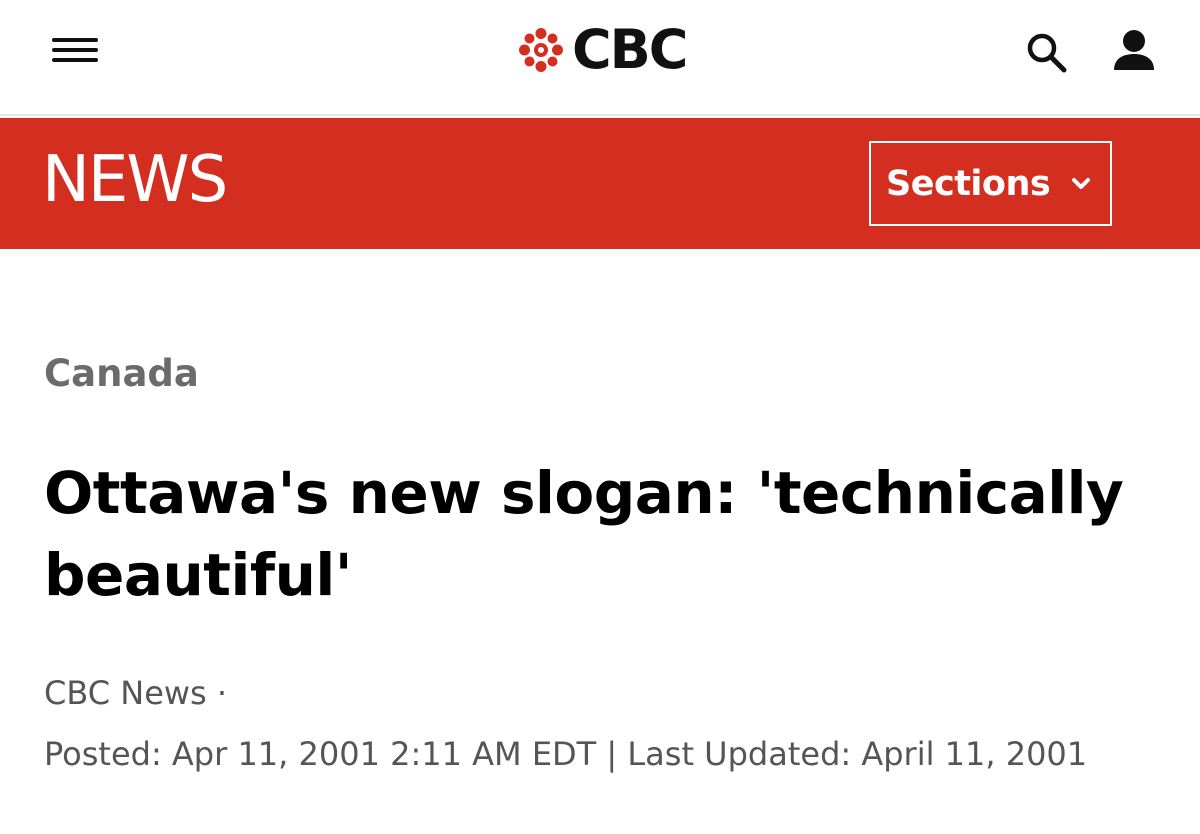 The height and width of the screenshot is (834, 1200). I want to click on chevron-down-icon, so click(1081, 183).